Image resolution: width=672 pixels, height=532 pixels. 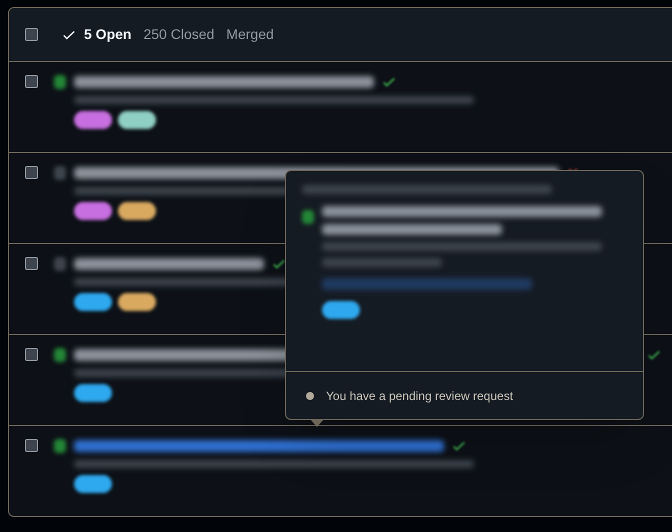 What do you see at coordinates (97, 34) in the screenshot?
I see `filter-tab: 5 Open` at bounding box center [97, 34].